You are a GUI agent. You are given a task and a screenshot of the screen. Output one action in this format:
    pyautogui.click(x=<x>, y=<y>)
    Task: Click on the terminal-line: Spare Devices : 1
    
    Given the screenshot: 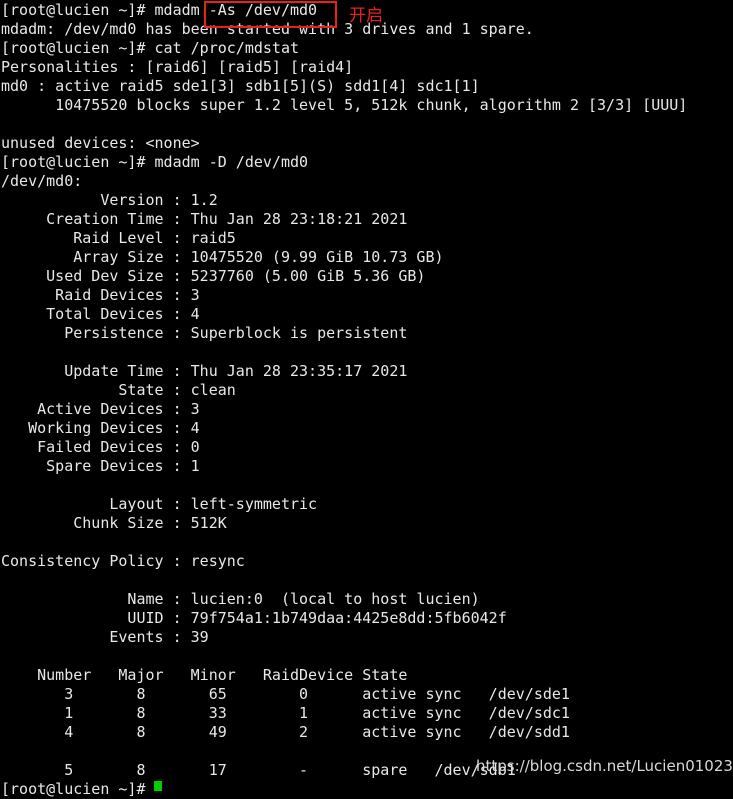 What is the action you would take?
    pyautogui.click(x=100, y=466)
    